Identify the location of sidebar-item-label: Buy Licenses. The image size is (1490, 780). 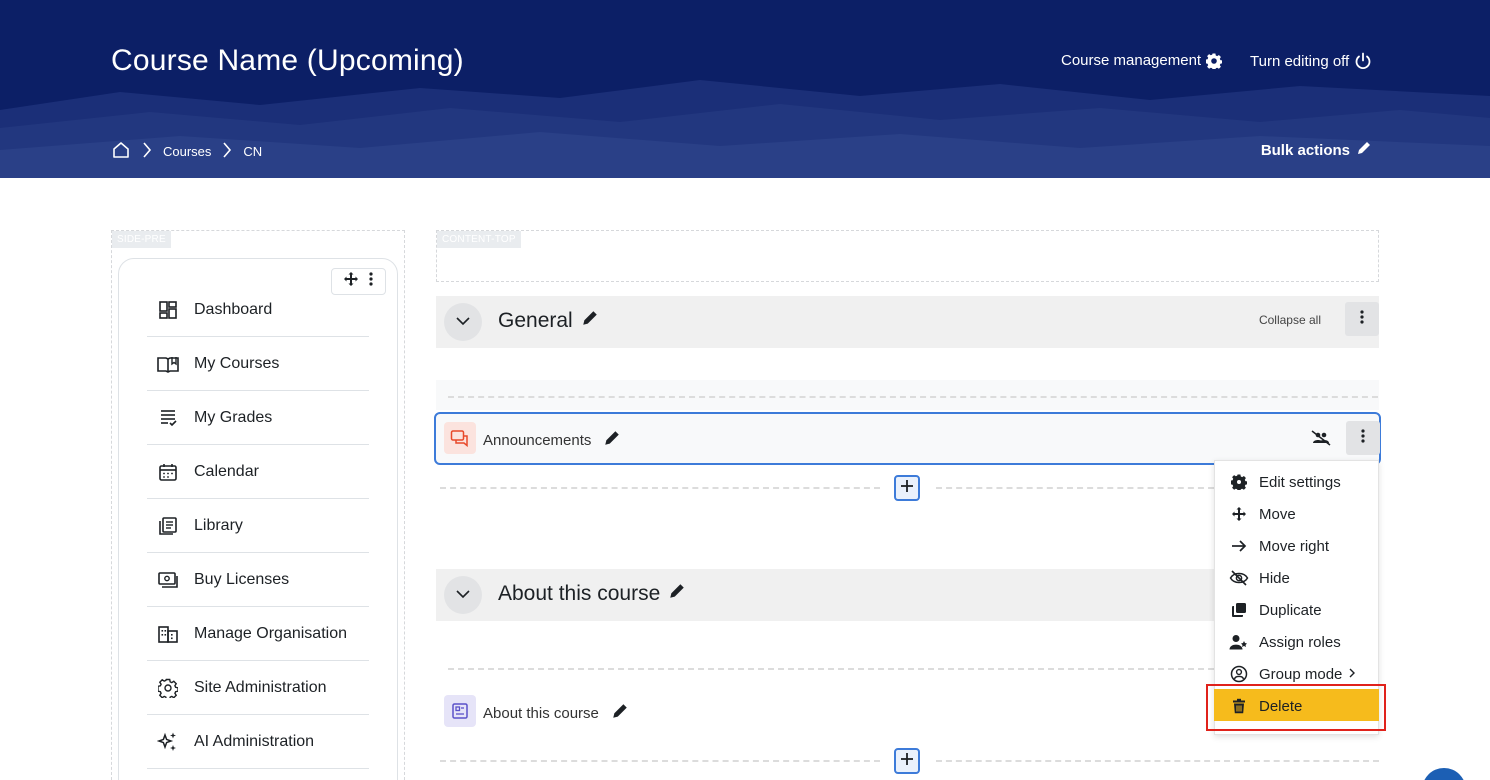
(242, 579).